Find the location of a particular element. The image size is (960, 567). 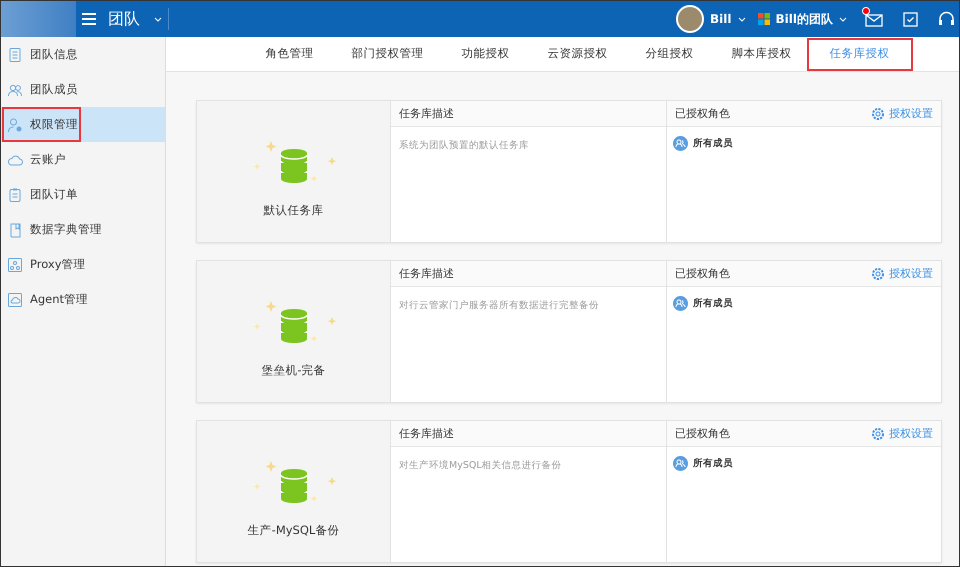

sidebar-label: 团队信息 is located at coordinates (54, 54).